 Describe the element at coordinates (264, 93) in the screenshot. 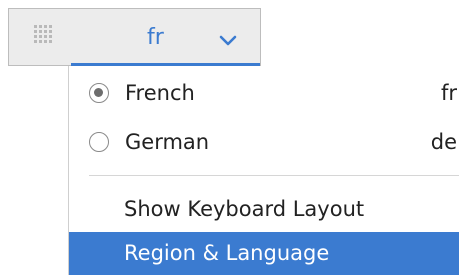

I see `menu-item-french: French fr` at that location.